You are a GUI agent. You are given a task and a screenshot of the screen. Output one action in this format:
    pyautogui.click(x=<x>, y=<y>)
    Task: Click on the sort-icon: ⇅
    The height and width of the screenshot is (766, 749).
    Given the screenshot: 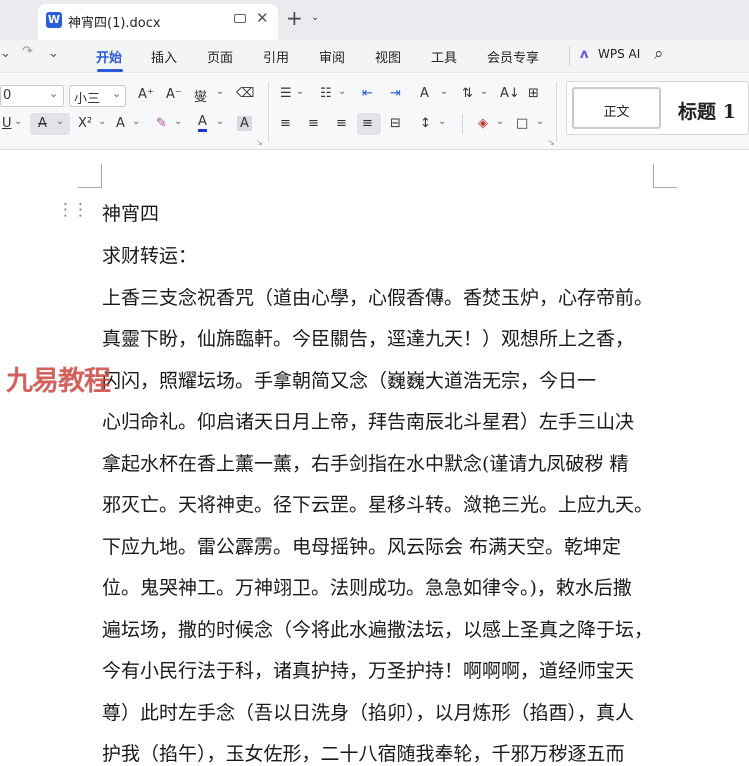 What is the action you would take?
    pyautogui.click(x=467, y=93)
    